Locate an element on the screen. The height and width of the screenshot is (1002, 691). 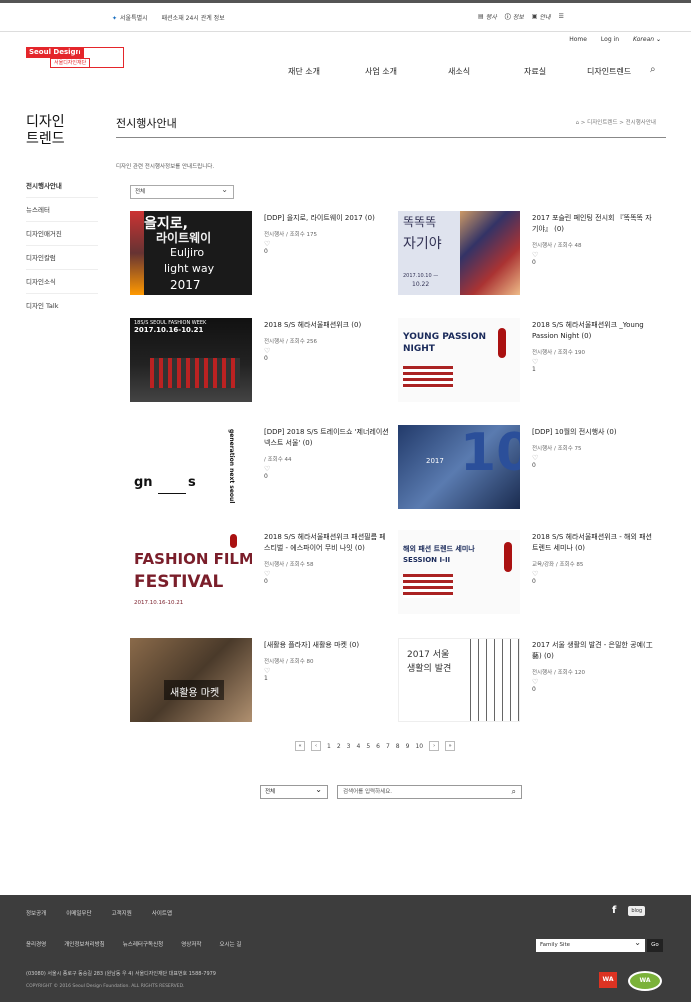
footer-link: 개인정보처리방침 is located at coordinates (84, 944).